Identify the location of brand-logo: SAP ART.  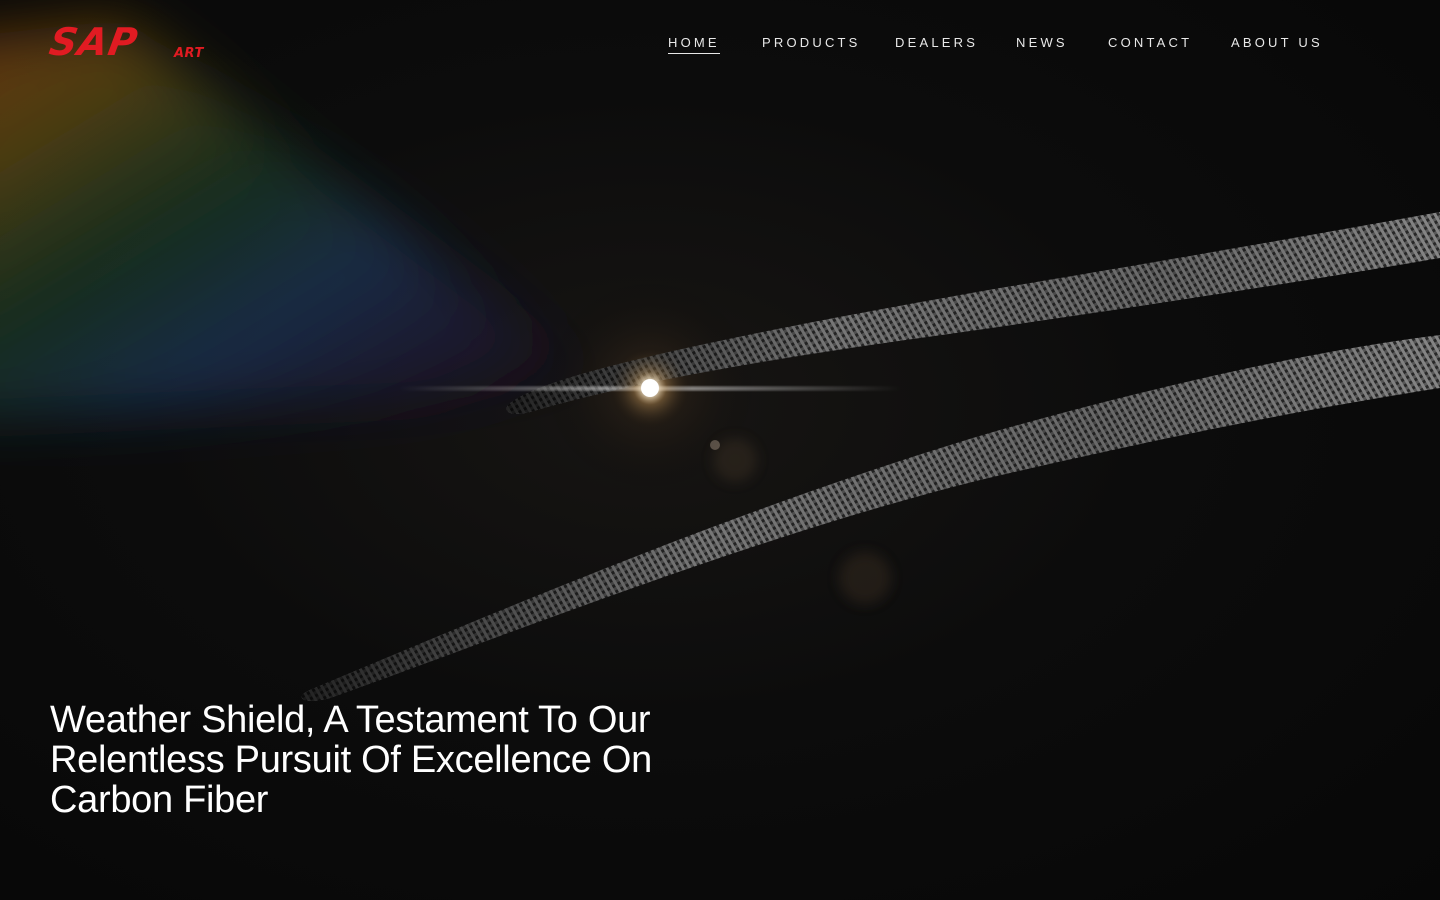
(133, 42).